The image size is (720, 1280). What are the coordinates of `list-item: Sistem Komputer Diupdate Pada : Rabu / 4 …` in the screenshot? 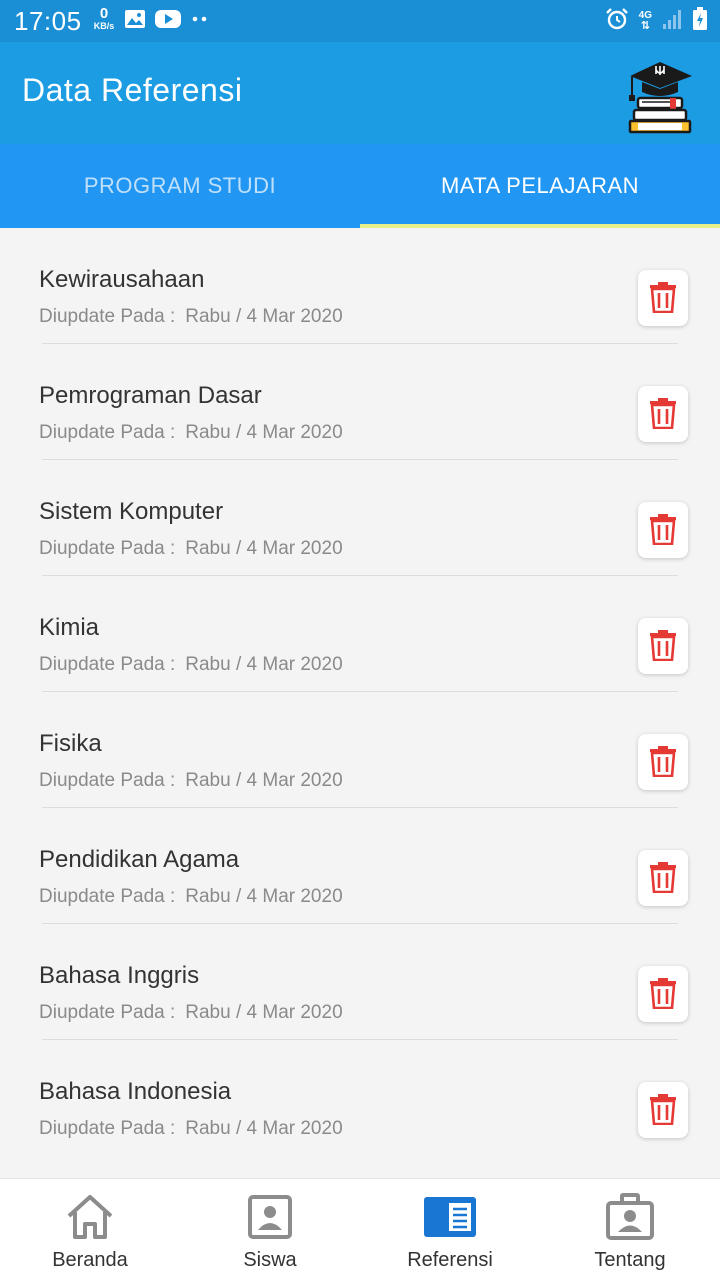 It's located at (360, 518).